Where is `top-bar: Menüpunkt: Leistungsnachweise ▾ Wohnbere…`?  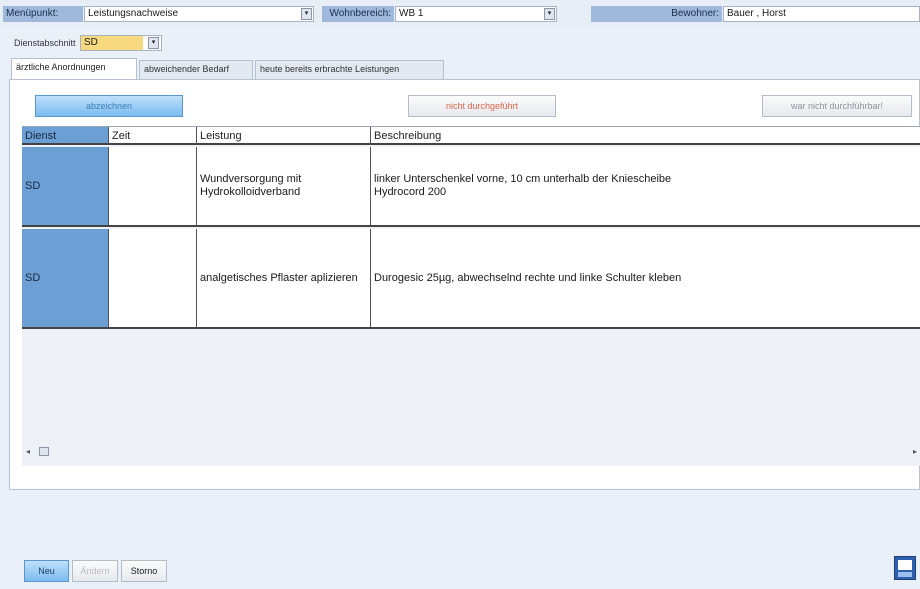
top-bar: Menüpunkt: Leistungsnachweise ▾ Wohnbere… is located at coordinates (460, 14).